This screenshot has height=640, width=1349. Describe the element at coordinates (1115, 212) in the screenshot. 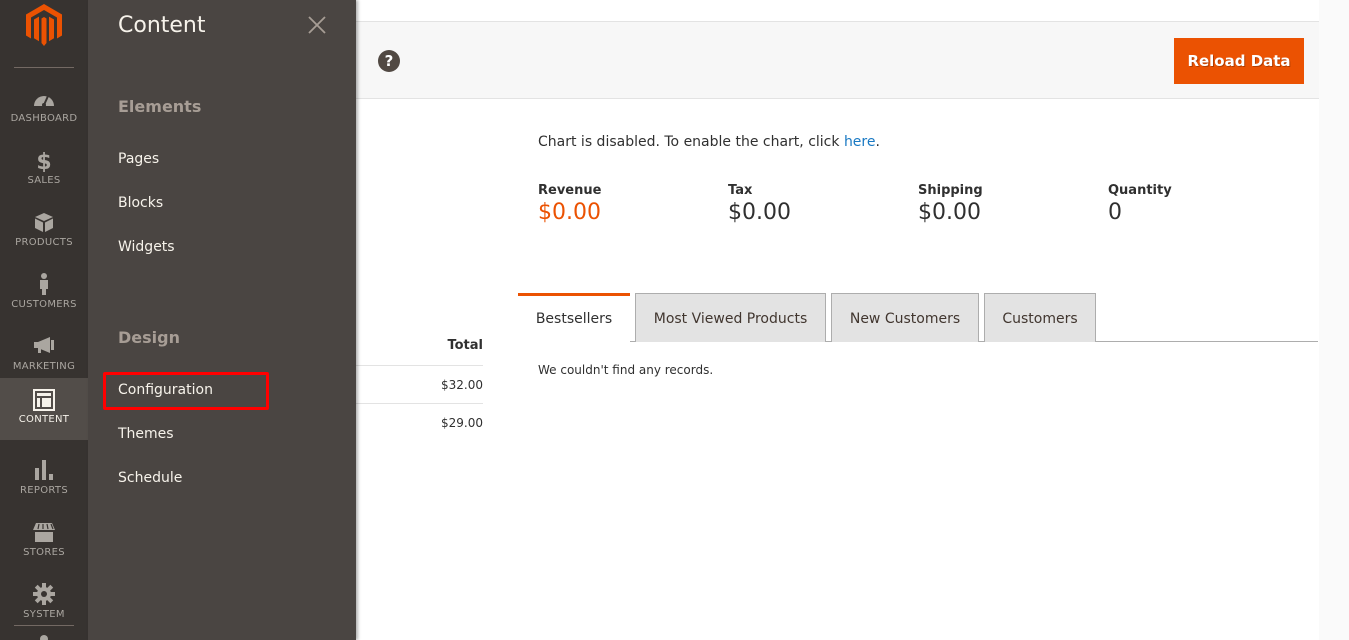

I see `total-value: 0` at that location.